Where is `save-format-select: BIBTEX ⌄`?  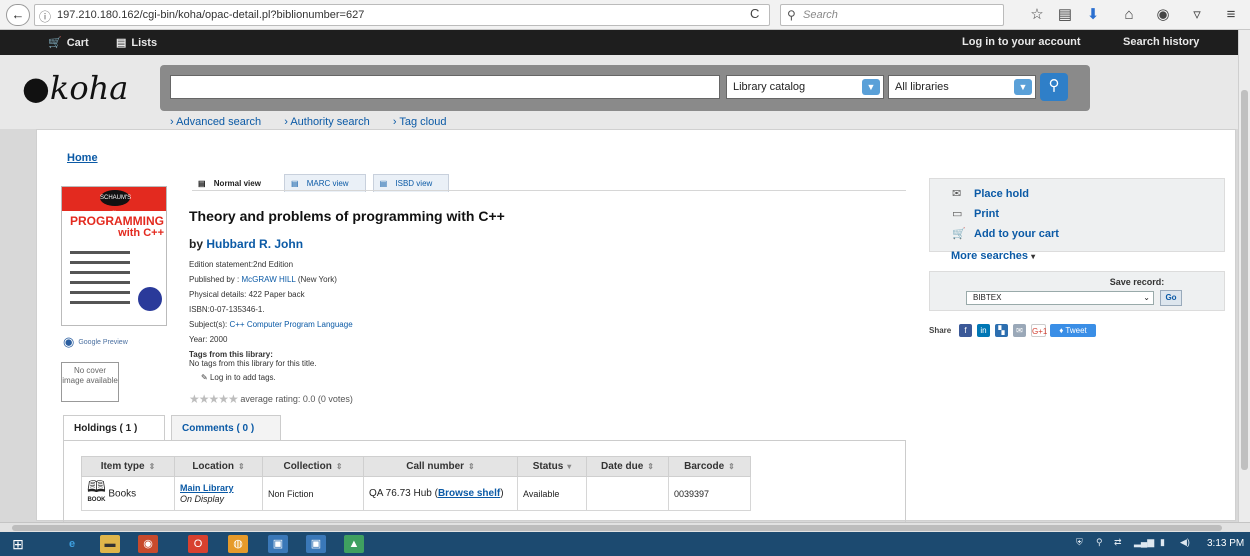
save-format-select: BIBTEX ⌄ is located at coordinates (1060, 298).